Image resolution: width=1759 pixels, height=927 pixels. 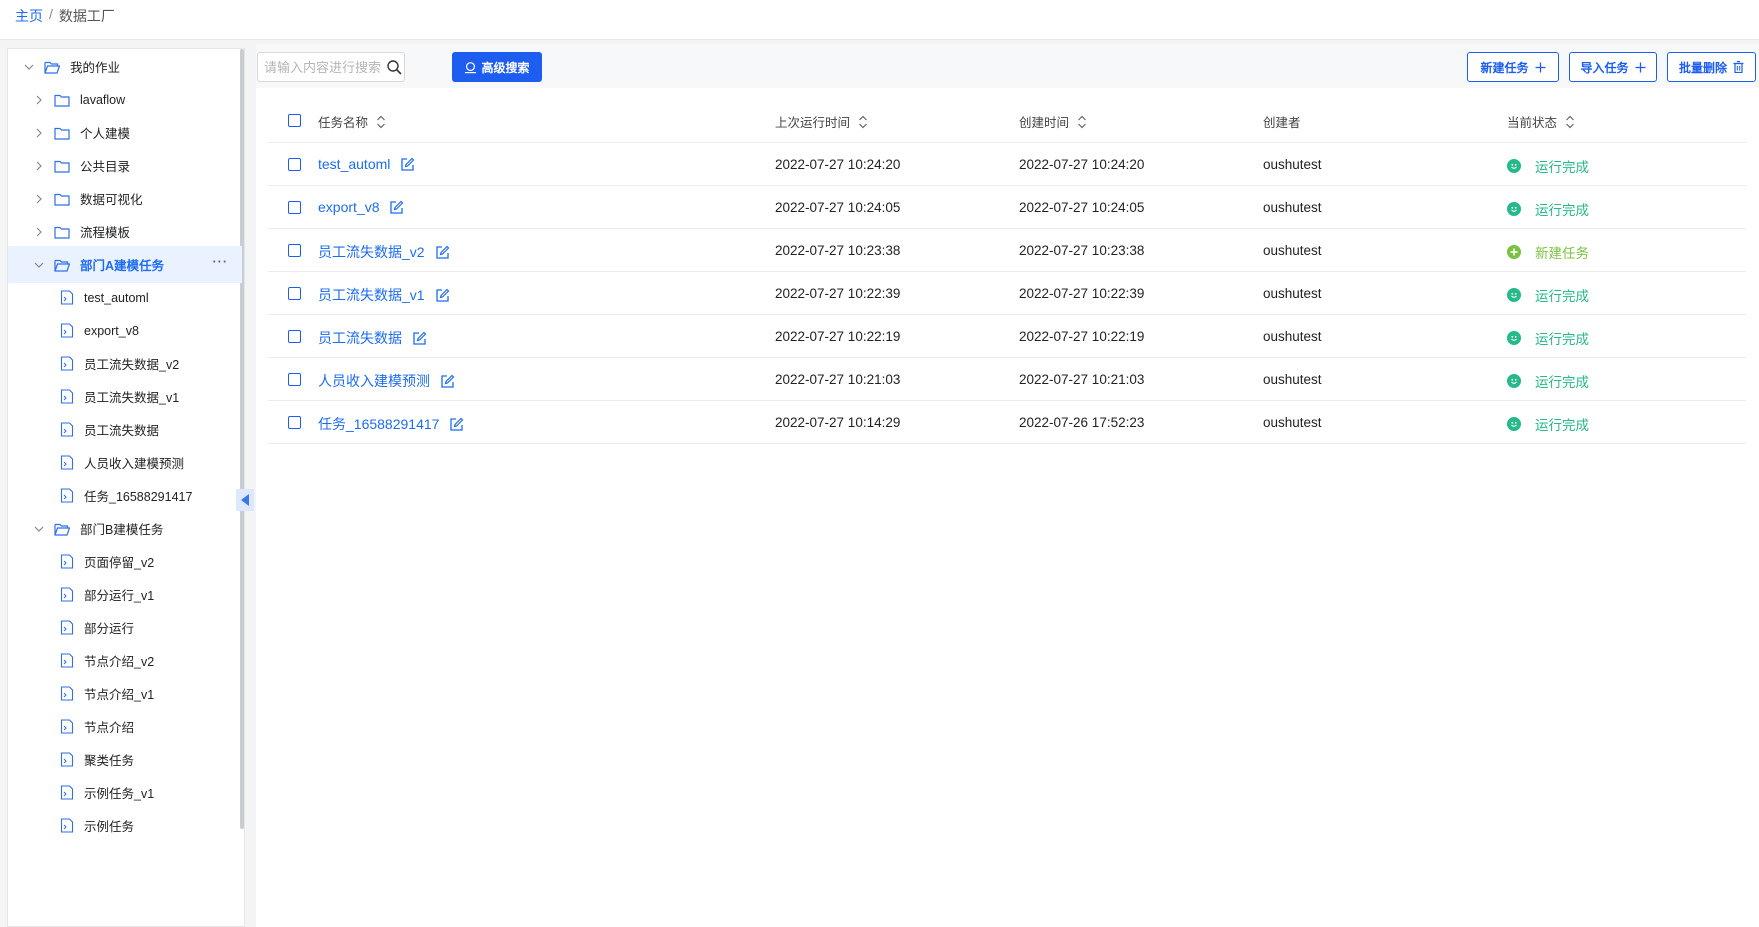 I want to click on task-name: 员工流失数据, so click(x=360, y=338).